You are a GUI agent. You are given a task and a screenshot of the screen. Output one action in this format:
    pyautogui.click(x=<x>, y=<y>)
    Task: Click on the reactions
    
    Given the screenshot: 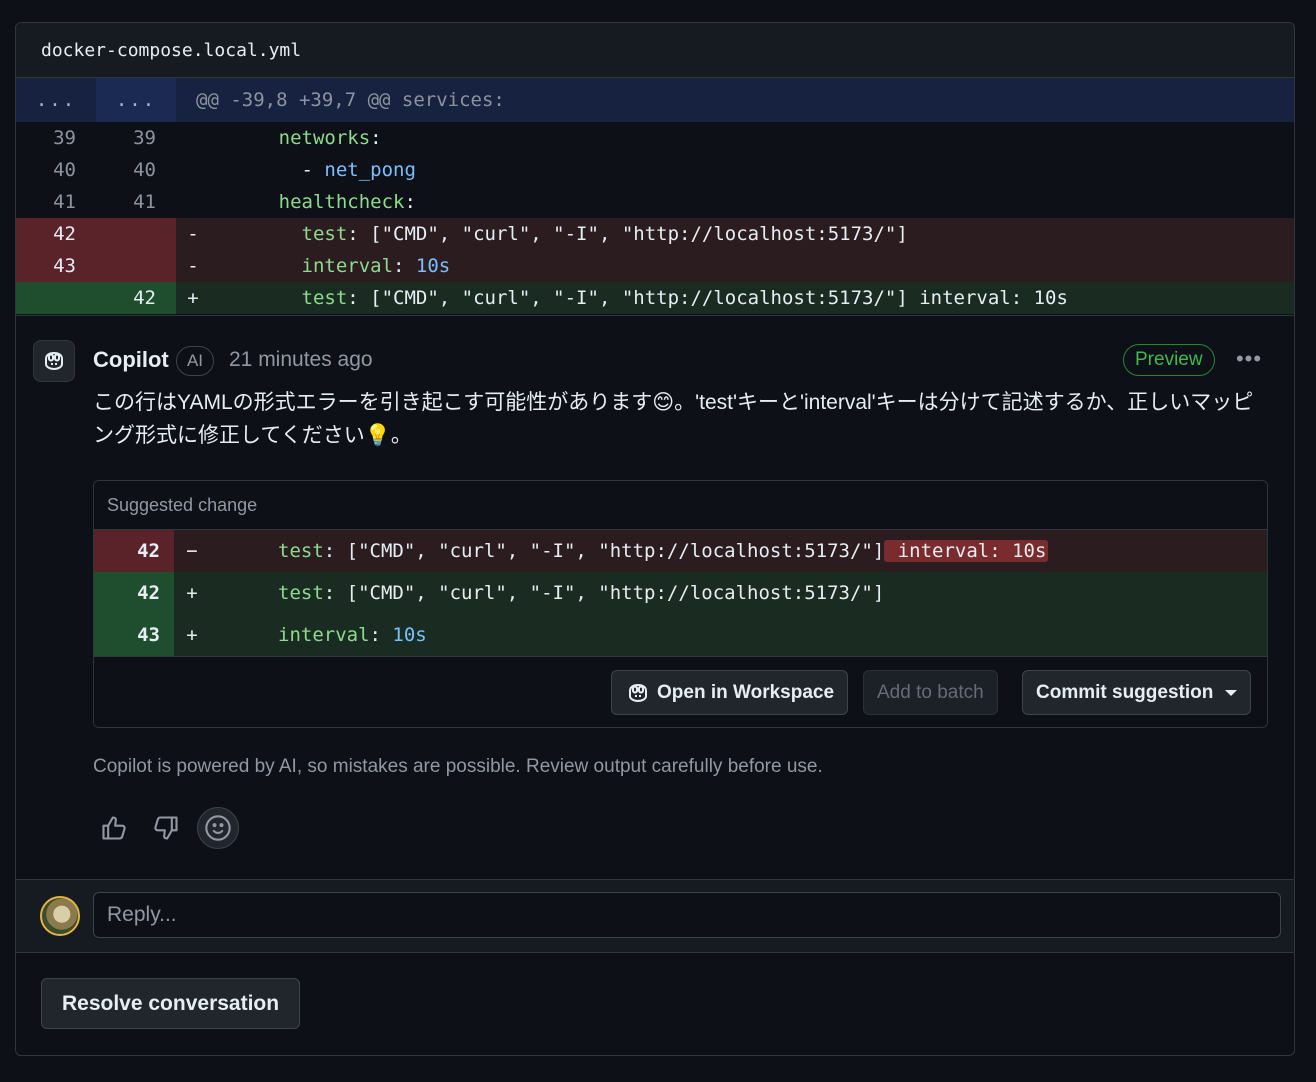 What is the action you would take?
    pyautogui.click(x=166, y=828)
    